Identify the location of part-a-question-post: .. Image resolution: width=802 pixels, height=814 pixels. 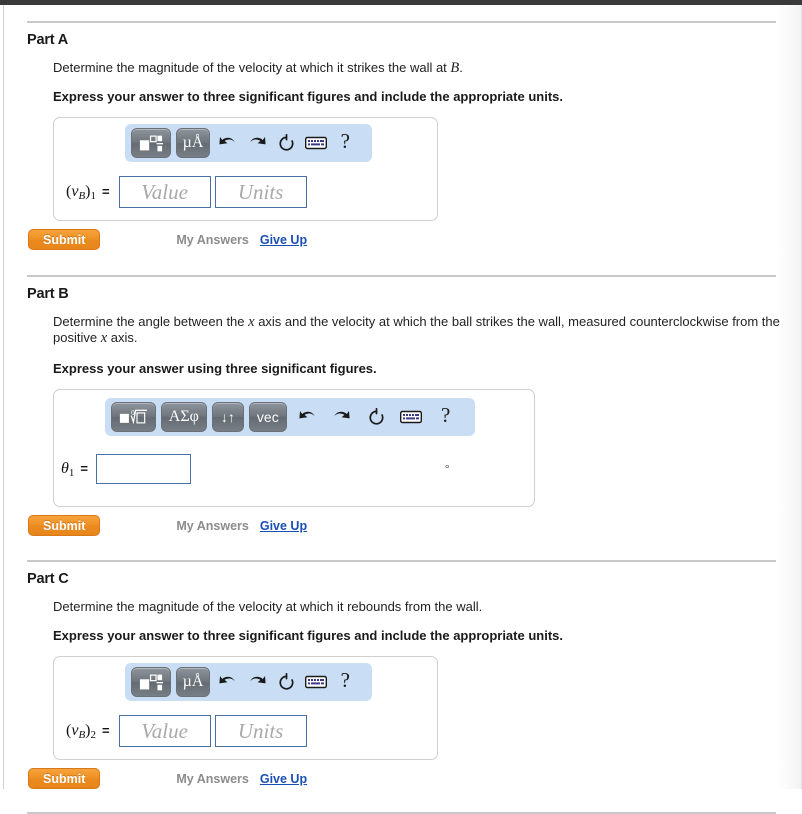
(461, 67).